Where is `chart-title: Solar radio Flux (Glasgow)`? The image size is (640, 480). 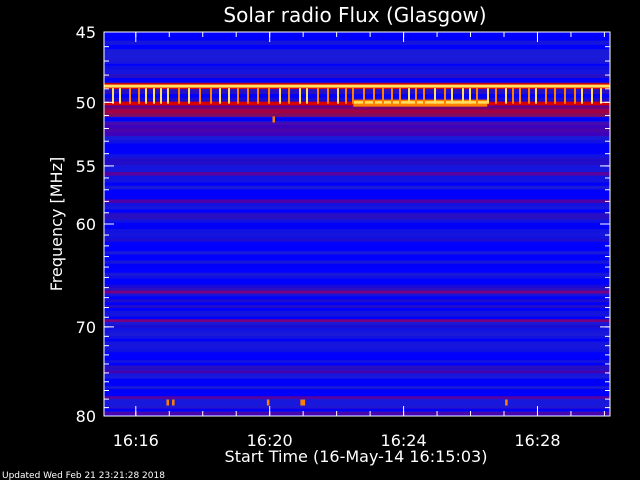
chart-title: Solar radio Flux (Glasgow) is located at coordinates (354, 15).